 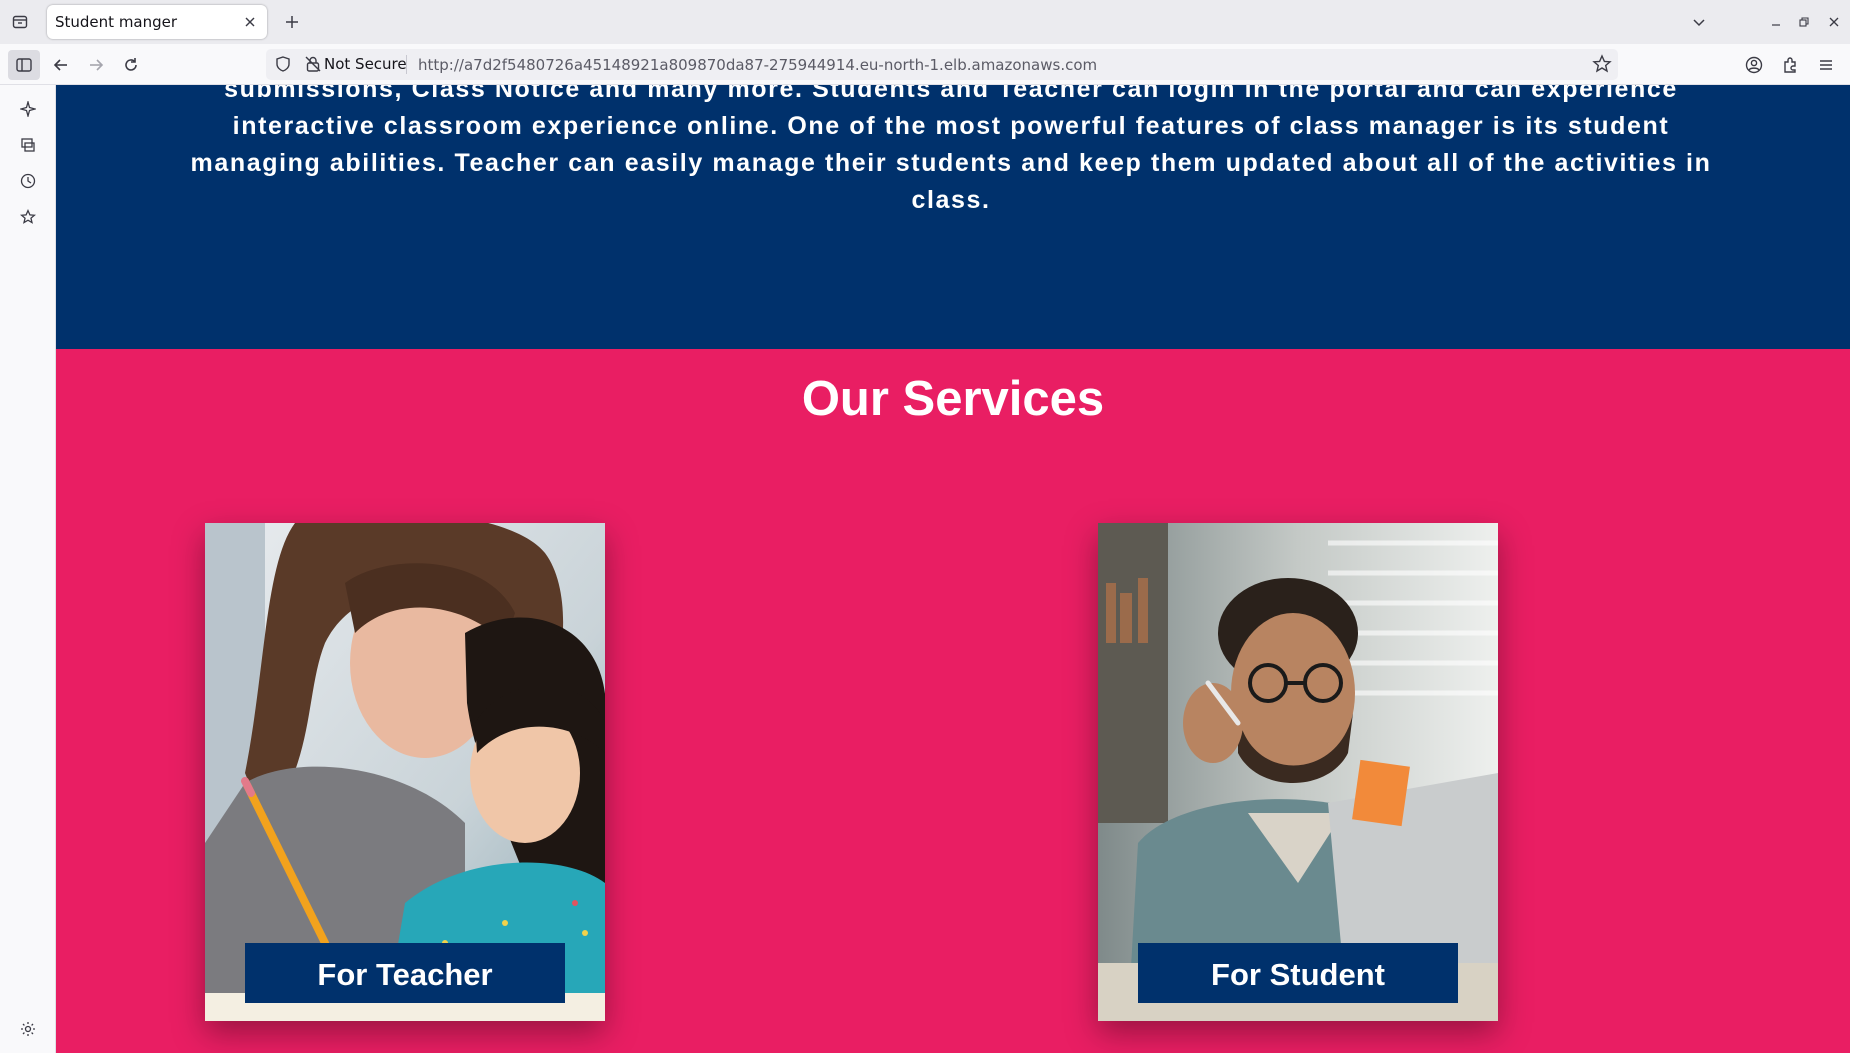 I want to click on synced-tabs-icon, so click(x=28, y=145).